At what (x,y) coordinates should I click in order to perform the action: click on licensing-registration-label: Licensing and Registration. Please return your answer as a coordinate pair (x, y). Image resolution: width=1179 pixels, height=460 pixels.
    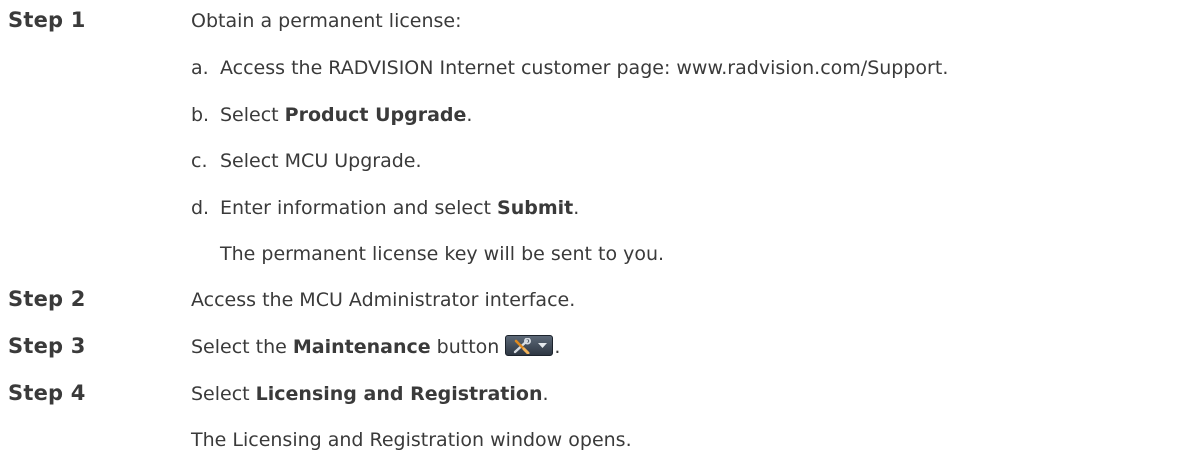
    Looking at the image, I should click on (399, 394).